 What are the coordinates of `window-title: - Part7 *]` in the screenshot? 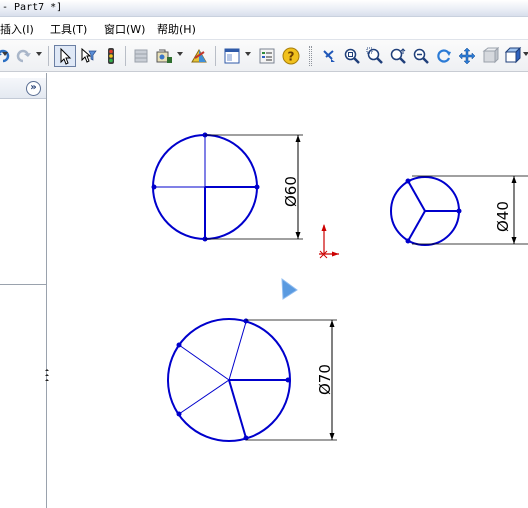 It's located at (32, 7).